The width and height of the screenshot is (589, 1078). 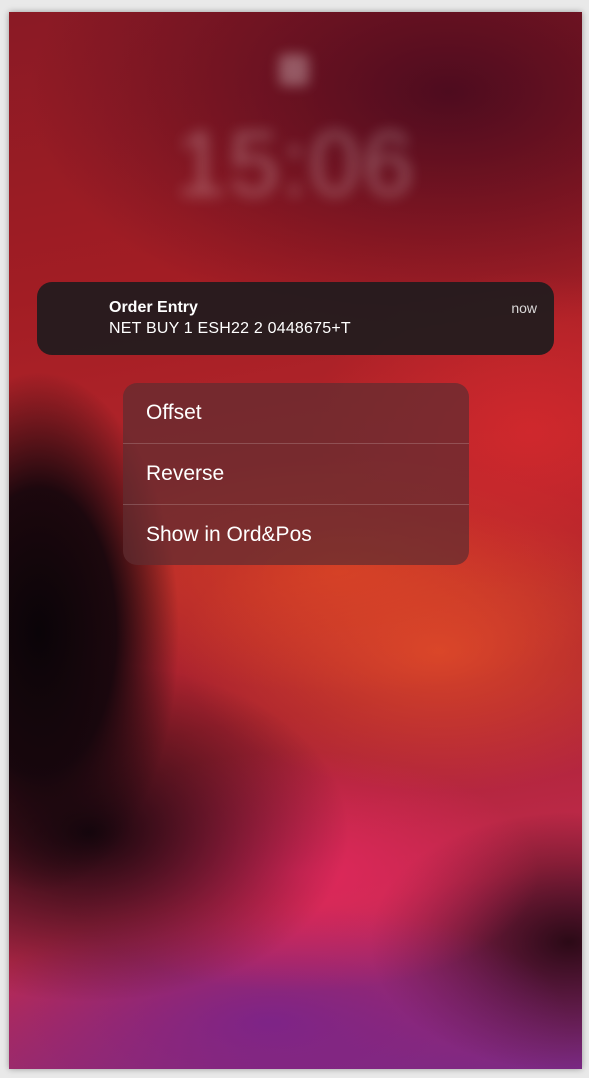 I want to click on lock-screen-clock: 15:06, so click(x=295, y=164).